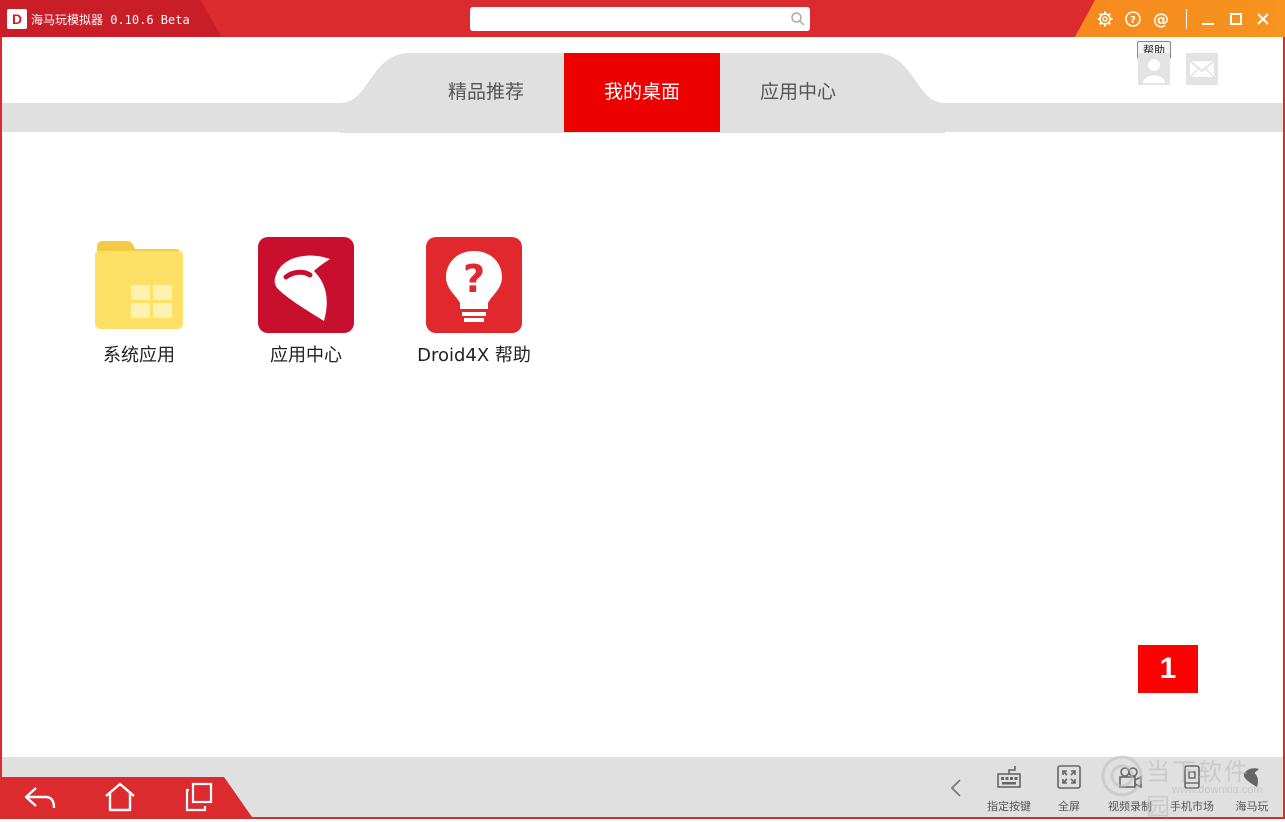 This screenshot has height=822, width=1285. Describe the element at coordinates (306, 285) in the screenshot. I see `app-center-icon` at that location.